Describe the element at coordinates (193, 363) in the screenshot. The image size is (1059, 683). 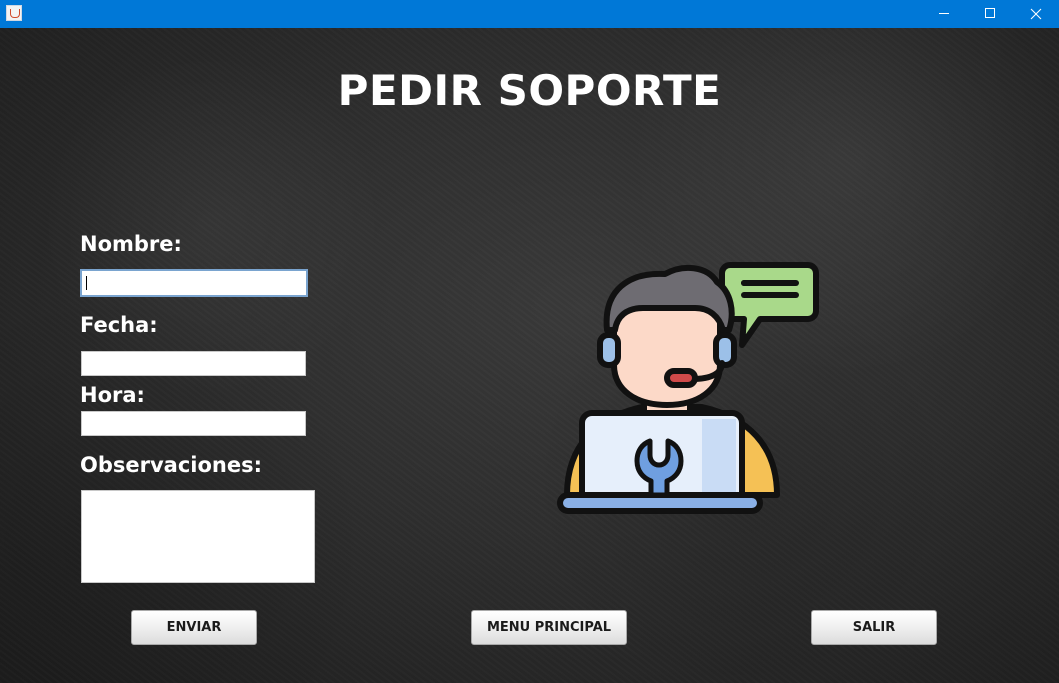
I see `fecha-input` at that location.